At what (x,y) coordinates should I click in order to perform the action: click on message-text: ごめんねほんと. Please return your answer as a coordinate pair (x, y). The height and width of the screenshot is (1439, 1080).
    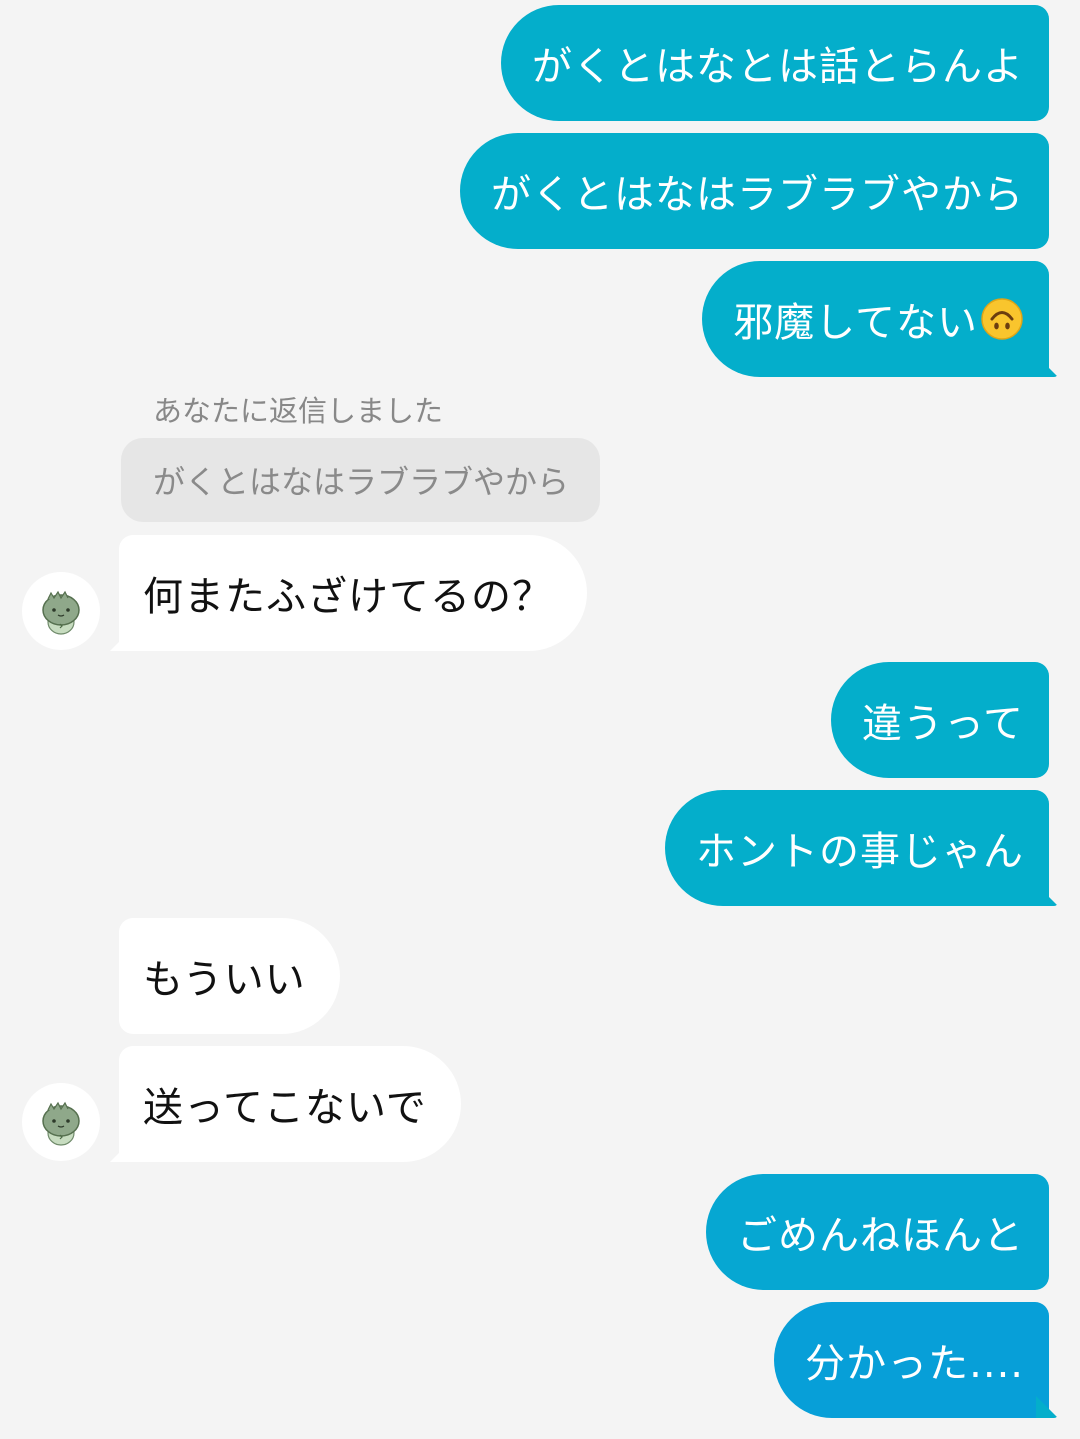
    Looking at the image, I should click on (880, 1236).